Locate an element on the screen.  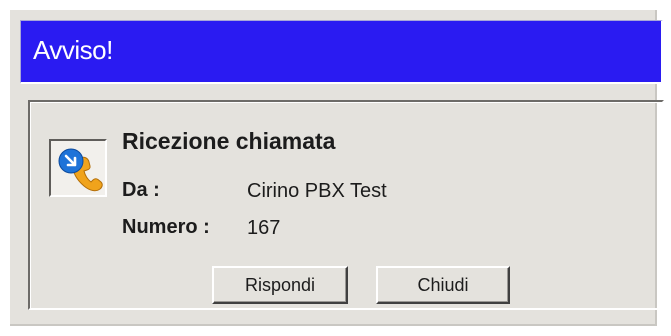
dialog-title: Avviso! is located at coordinates (73, 50).